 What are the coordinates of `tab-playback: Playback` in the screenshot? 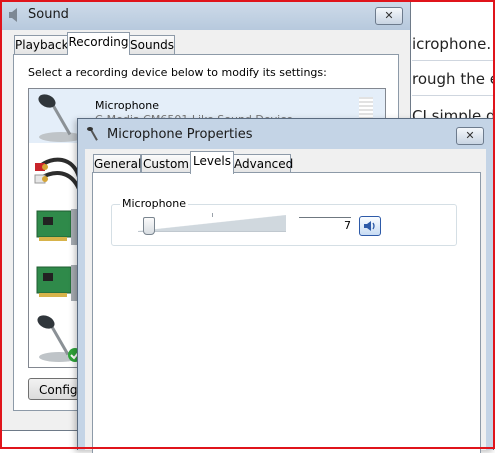 It's located at (41, 45).